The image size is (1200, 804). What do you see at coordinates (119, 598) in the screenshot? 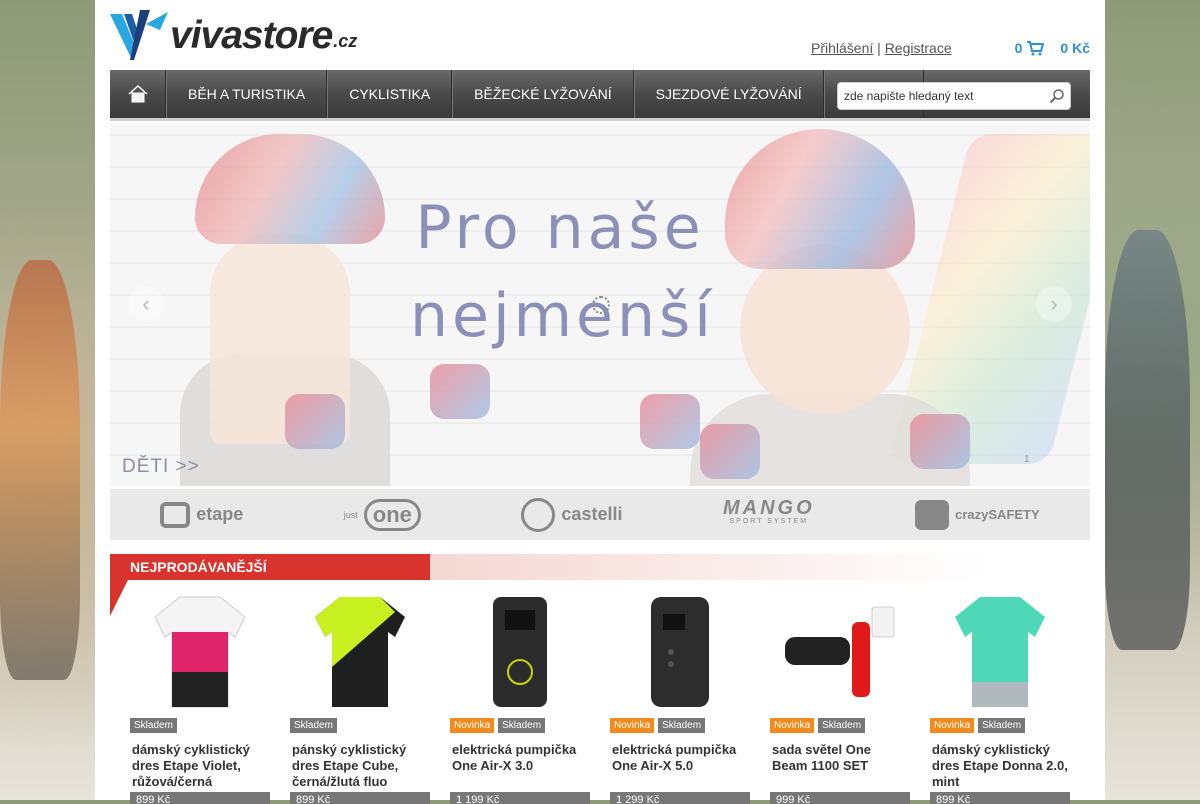
I see `bestsellers-heading-tail` at bounding box center [119, 598].